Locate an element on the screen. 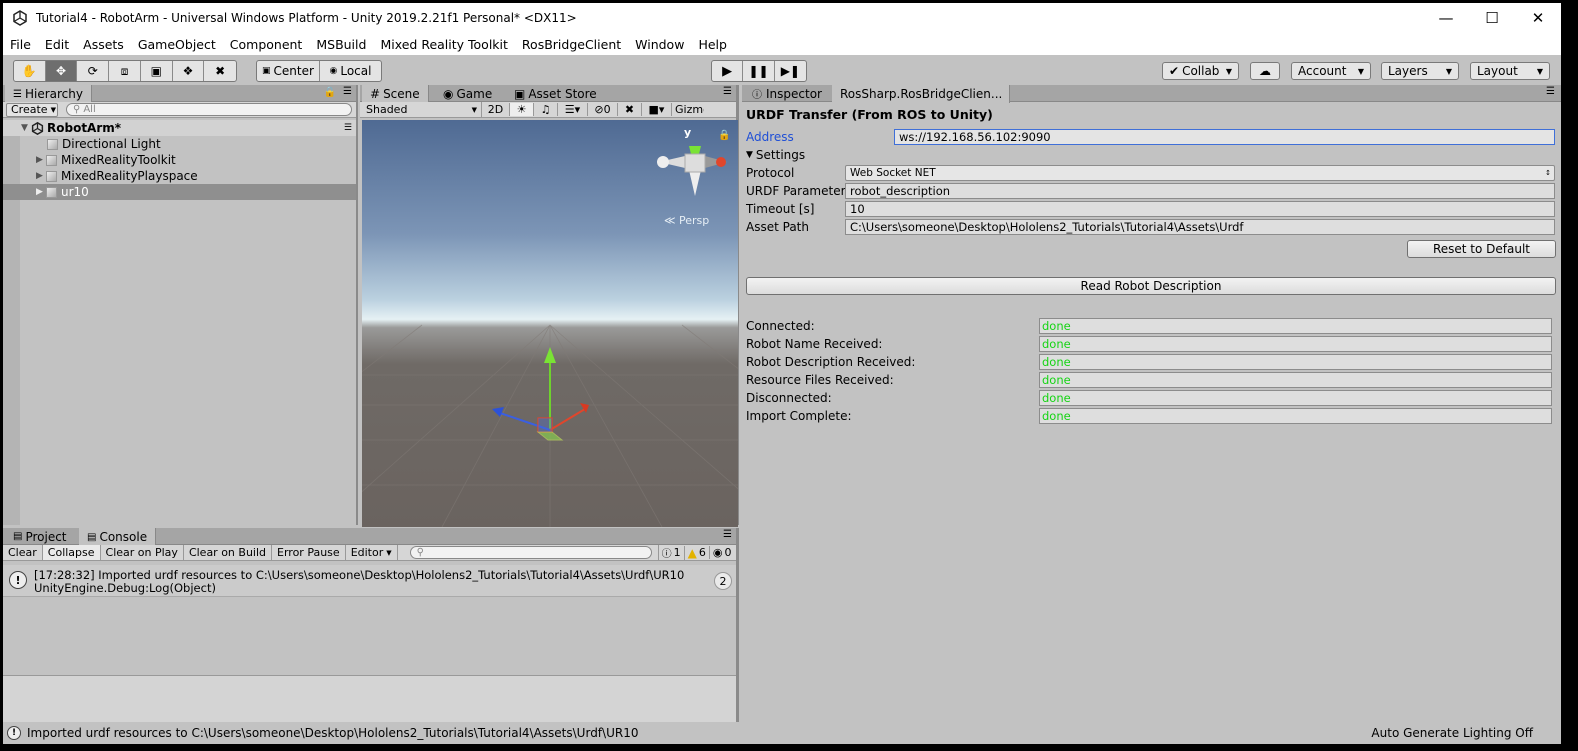  tab-asset-store: ▣ Asset Store is located at coordinates (555, 93).